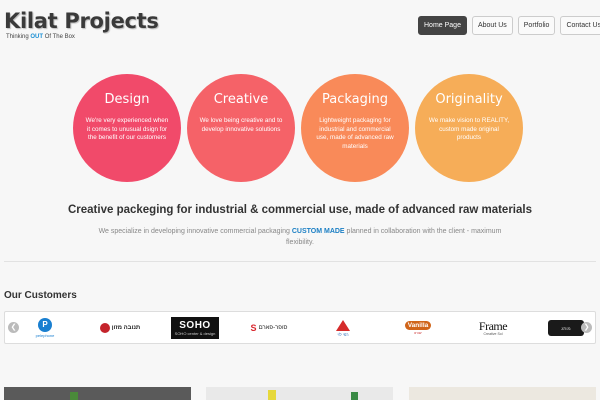 This screenshot has height=400, width=600. I want to click on carousel-next-arrow-icon: ❯, so click(586, 327).